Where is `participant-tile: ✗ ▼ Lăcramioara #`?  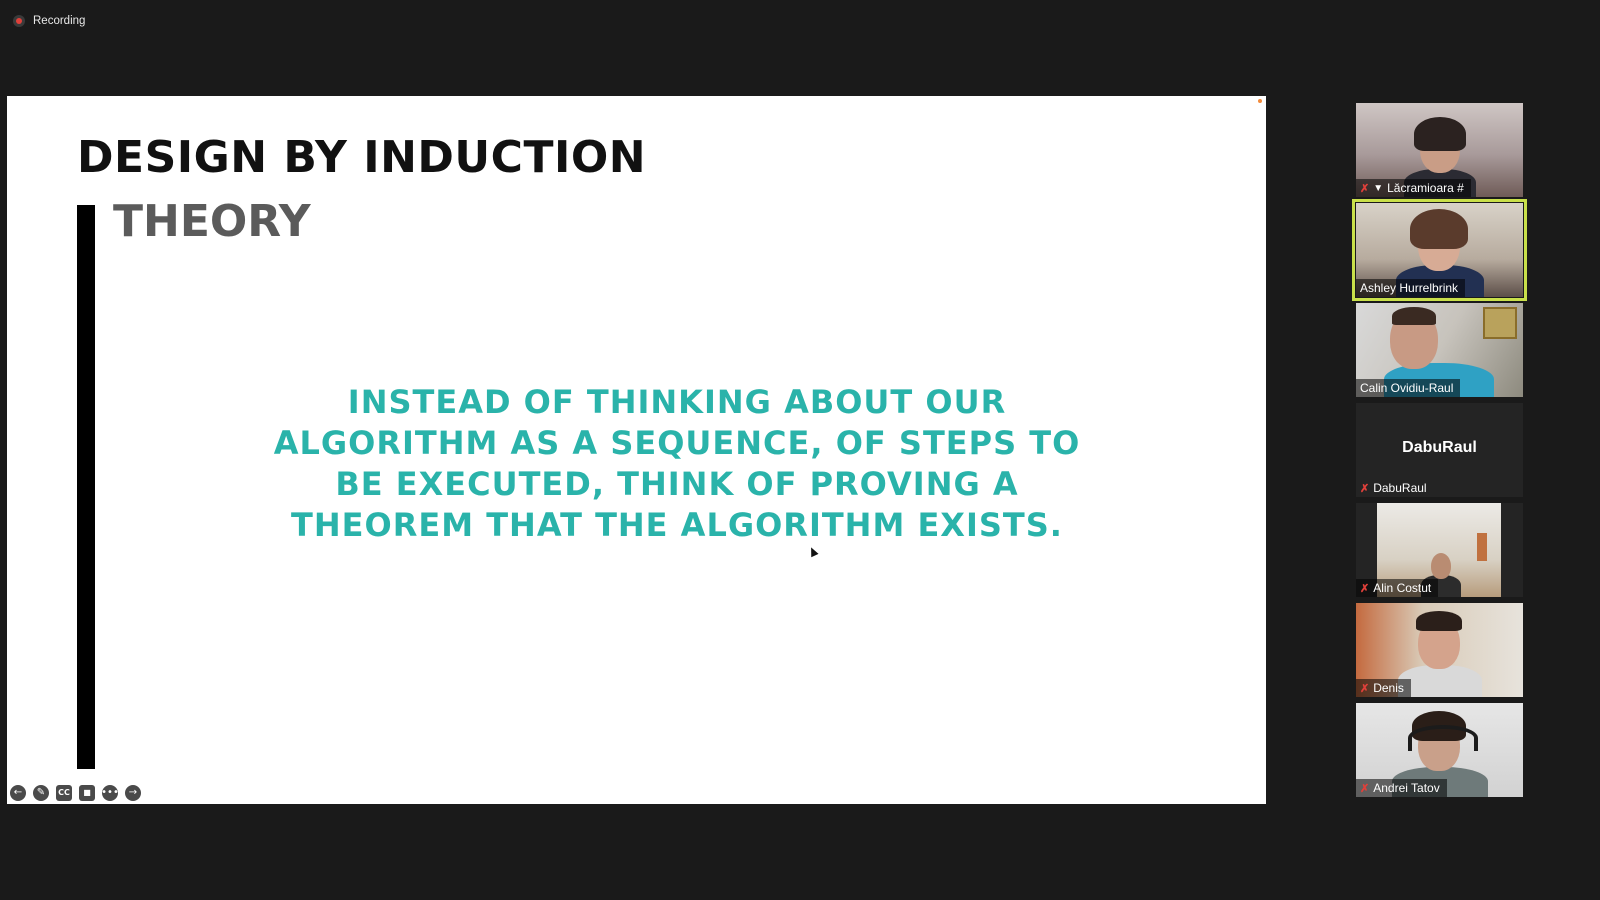
participant-tile: ✗ ▼ Lăcramioara # is located at coordinates (1439, 150).